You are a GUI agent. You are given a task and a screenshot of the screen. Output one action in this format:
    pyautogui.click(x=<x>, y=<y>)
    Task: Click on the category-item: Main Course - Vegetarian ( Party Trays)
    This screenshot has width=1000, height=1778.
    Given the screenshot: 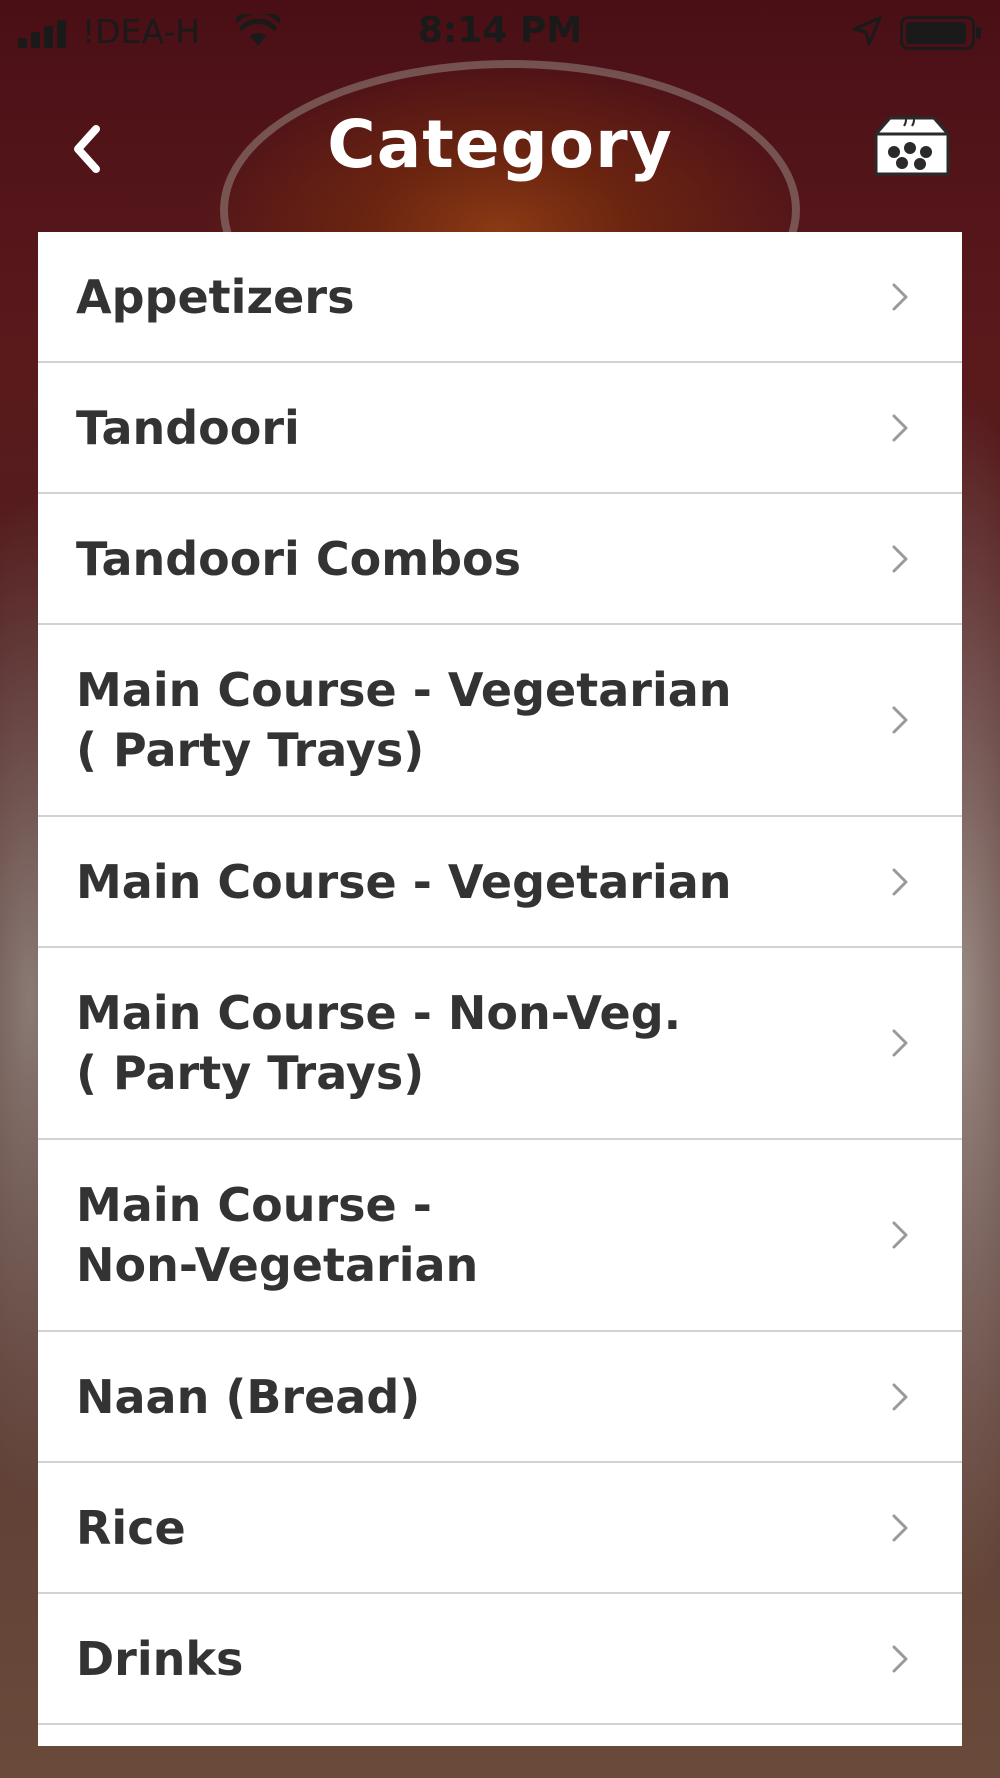 What is the action you would take?
    pyautogui.click(x=500, y=721)
    